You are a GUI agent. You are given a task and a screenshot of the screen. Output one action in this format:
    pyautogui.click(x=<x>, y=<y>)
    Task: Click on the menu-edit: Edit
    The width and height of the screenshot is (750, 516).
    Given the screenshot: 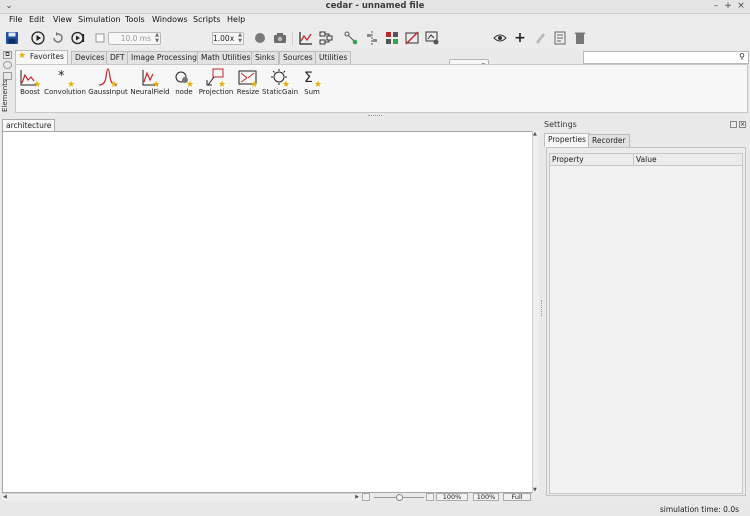 What is the action you would take?
    pyautogui.click(x=37, y=19)
    